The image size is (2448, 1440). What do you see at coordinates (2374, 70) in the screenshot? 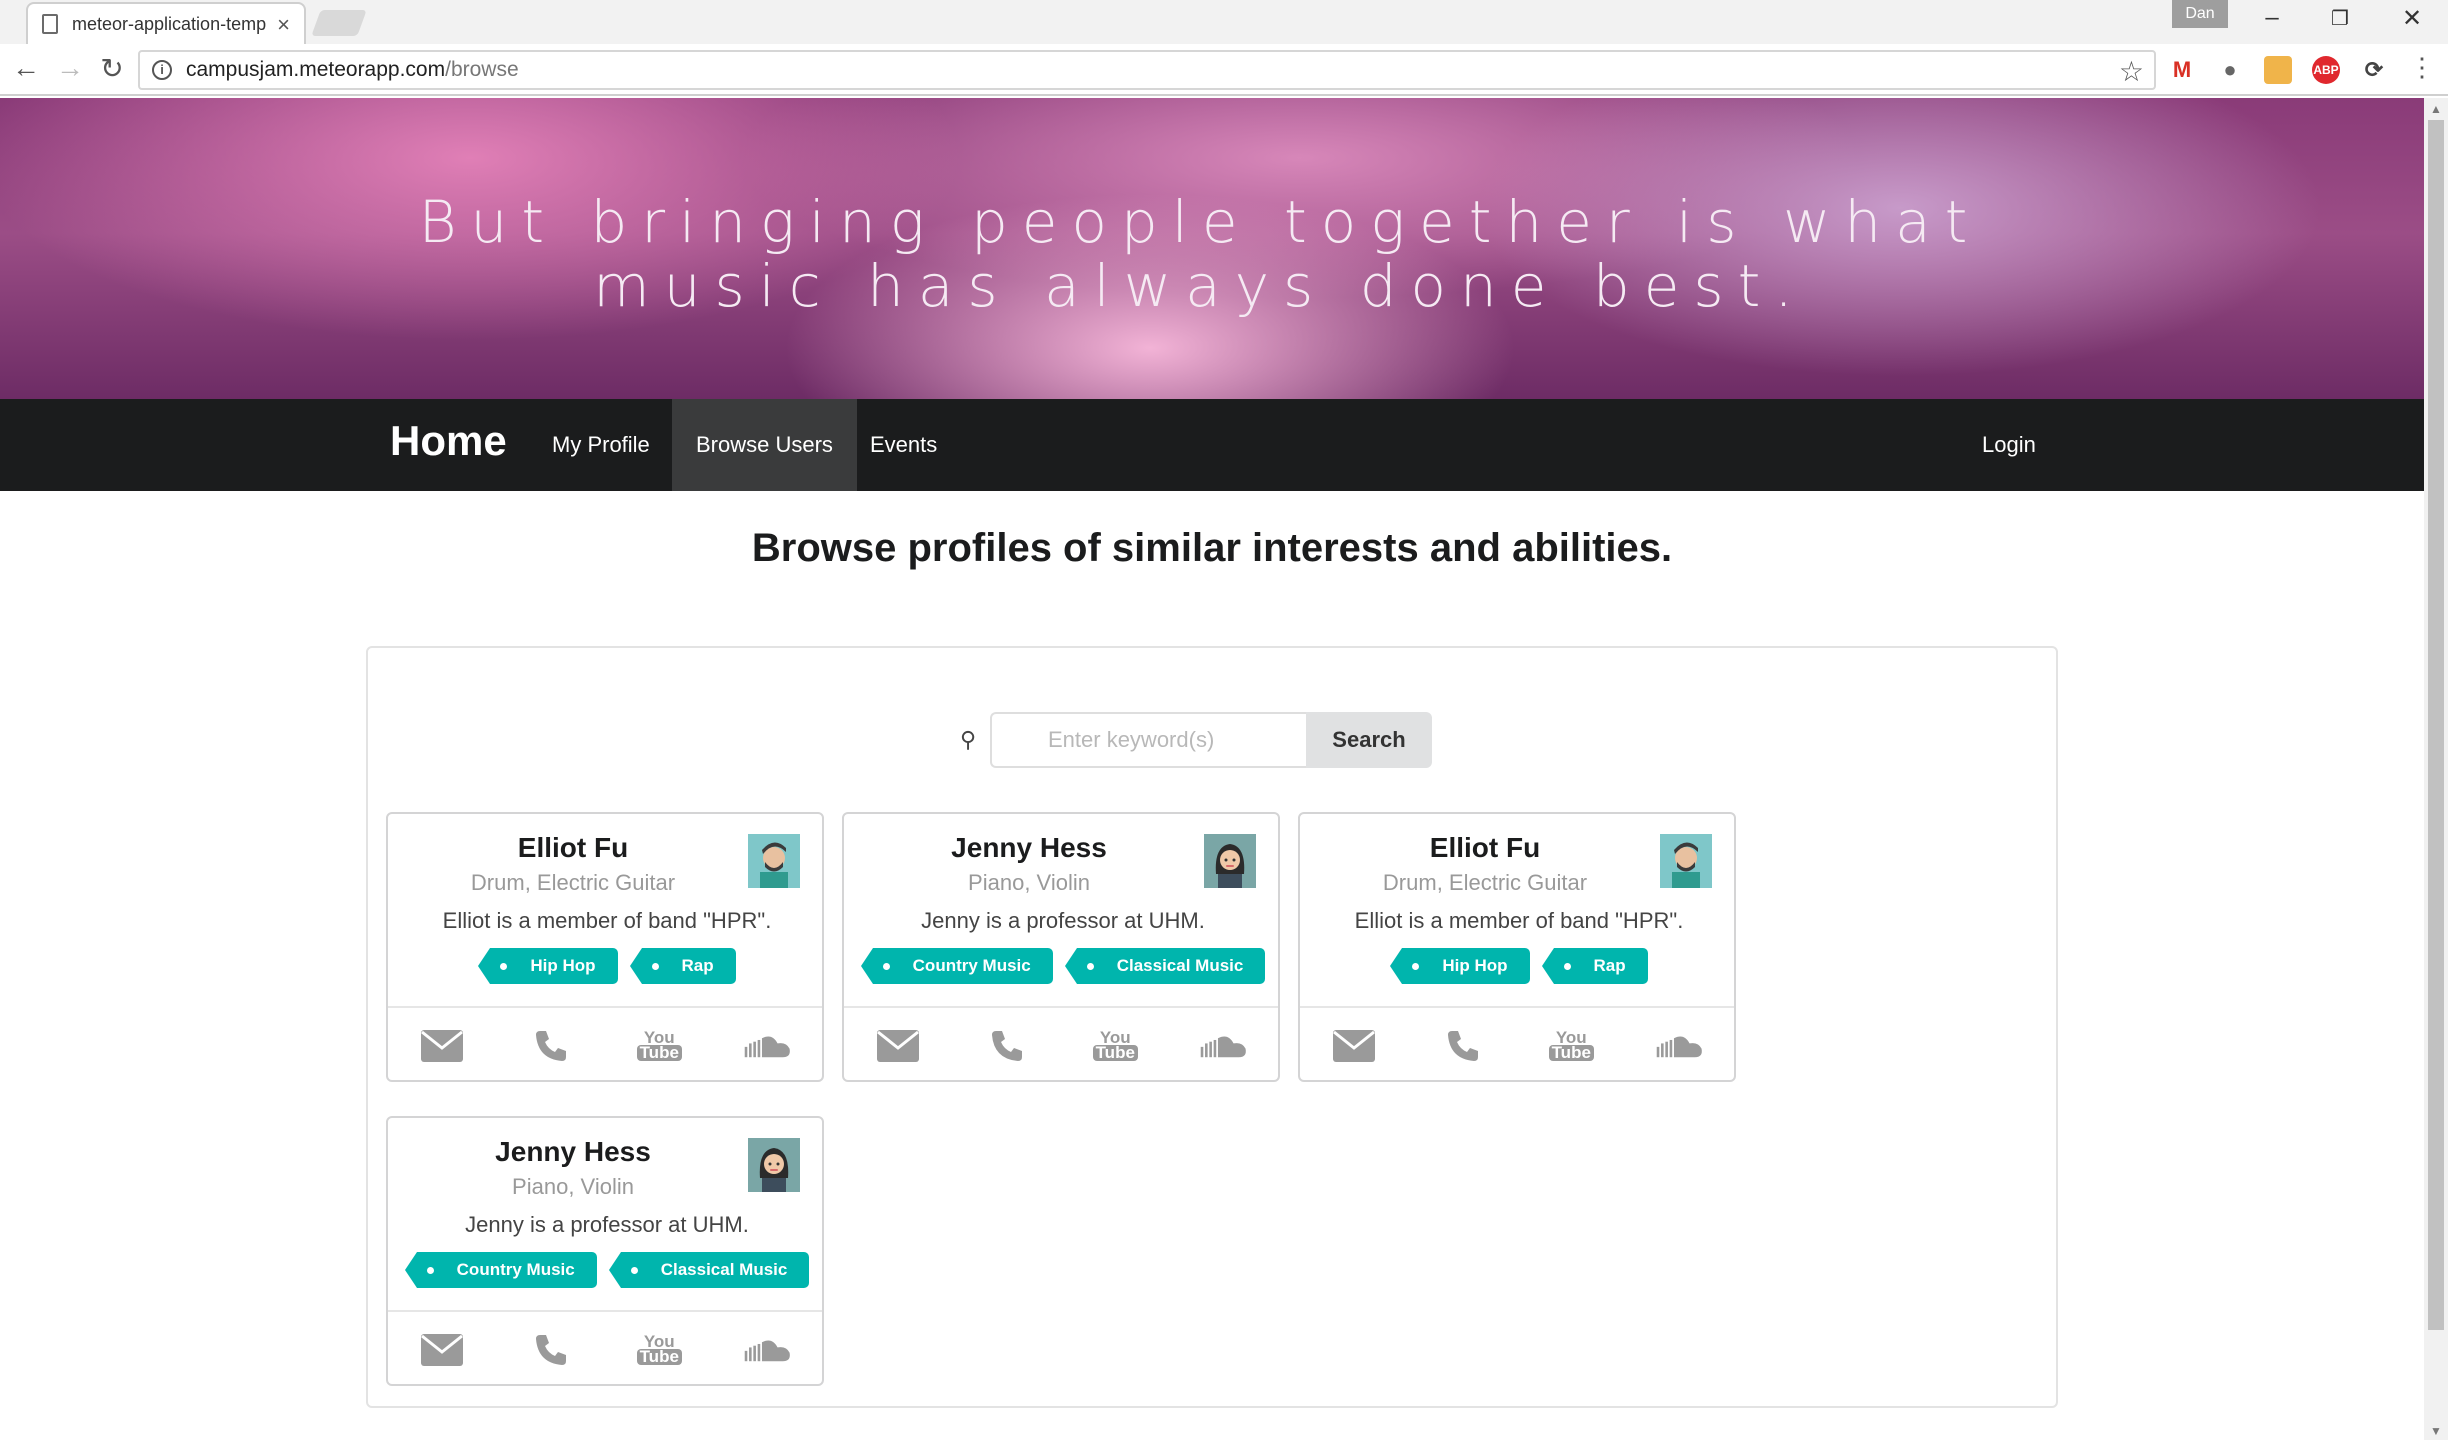
I see `sync-extension-icon: ⟳` at bounding box center [2374, 70].